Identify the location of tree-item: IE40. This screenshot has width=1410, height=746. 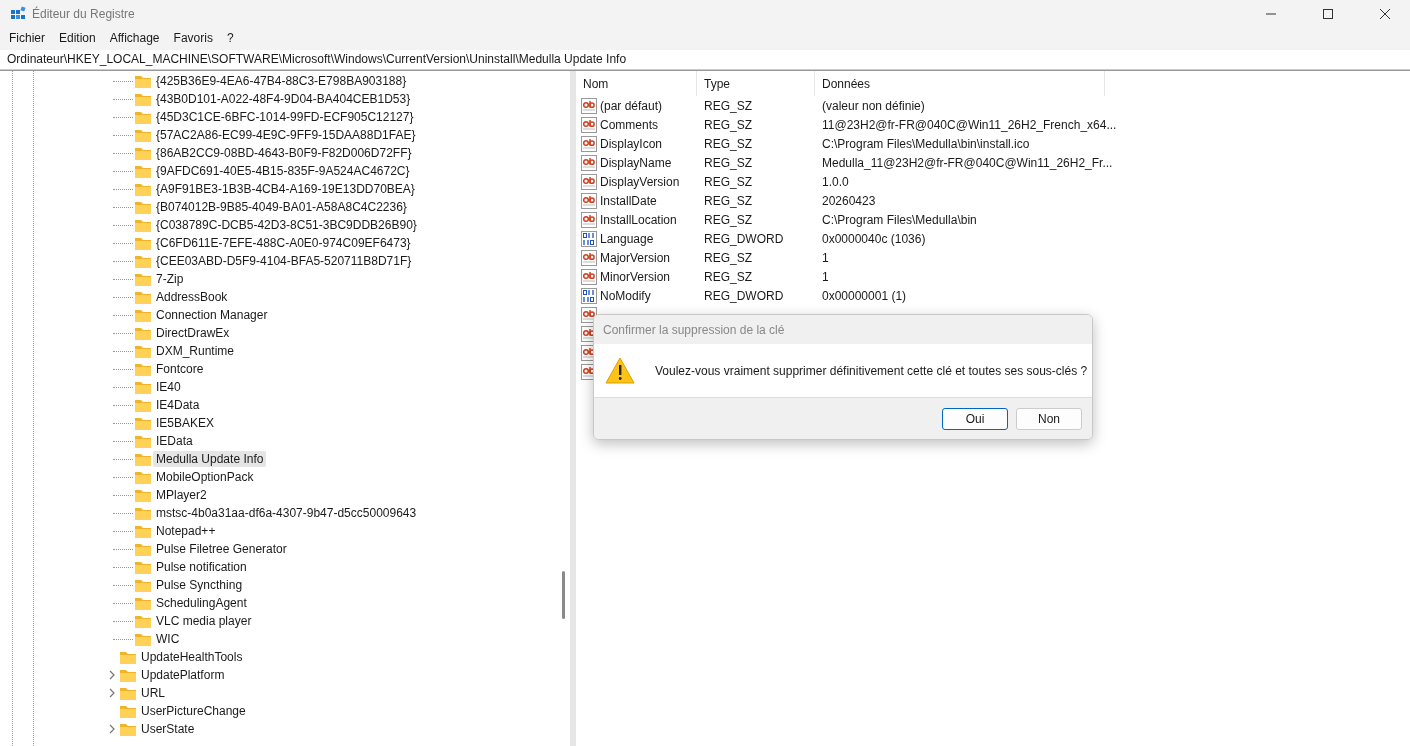
(168, 387).